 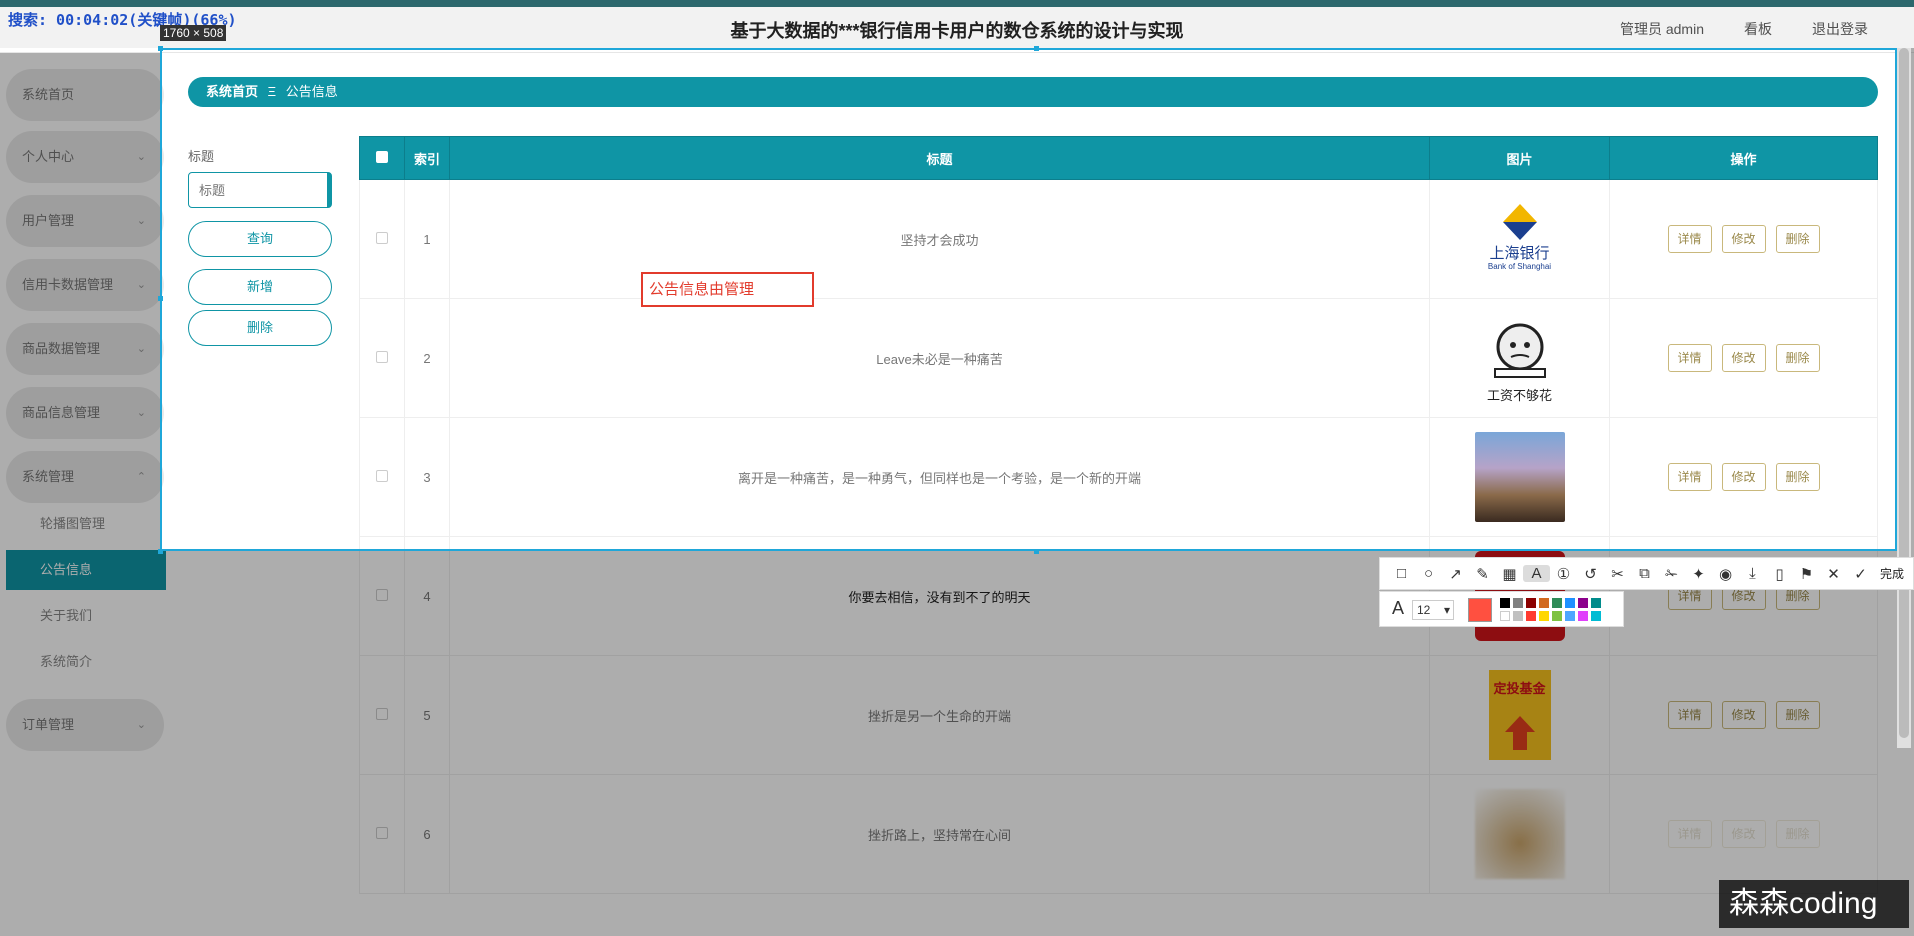 I want to click on crop-icon: ✂, so click(x=1617, y=574).